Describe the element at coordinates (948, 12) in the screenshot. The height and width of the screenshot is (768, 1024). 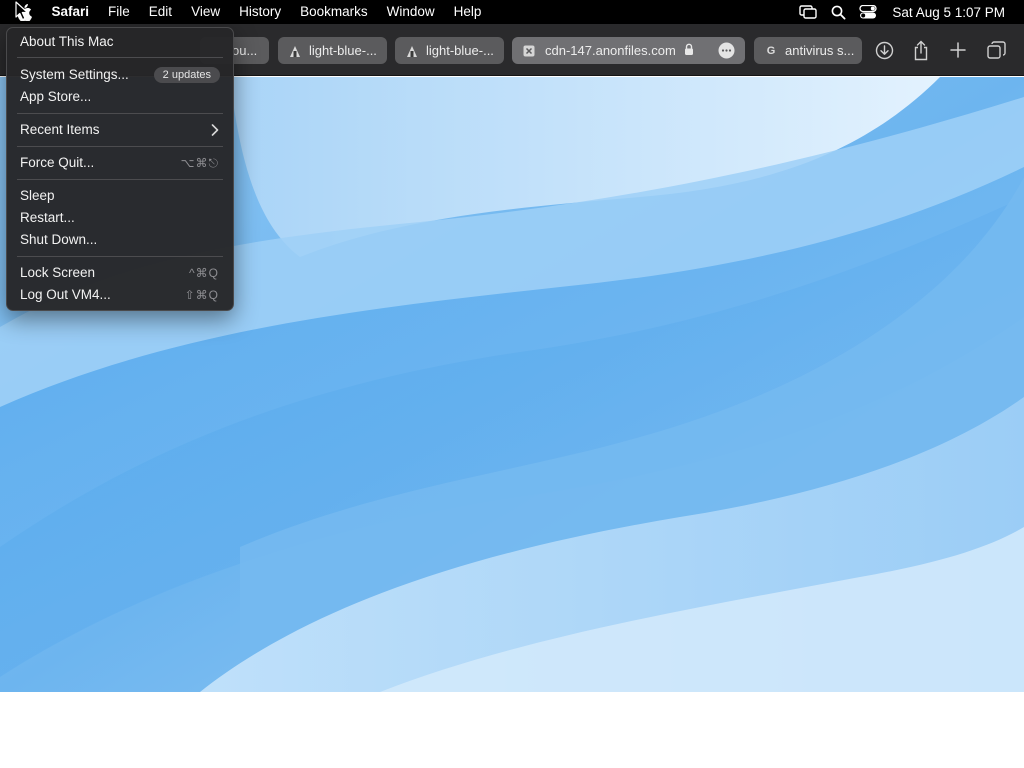
I see `menu-bar-clock: Sat Aug 5 1:07 PM` at that location.